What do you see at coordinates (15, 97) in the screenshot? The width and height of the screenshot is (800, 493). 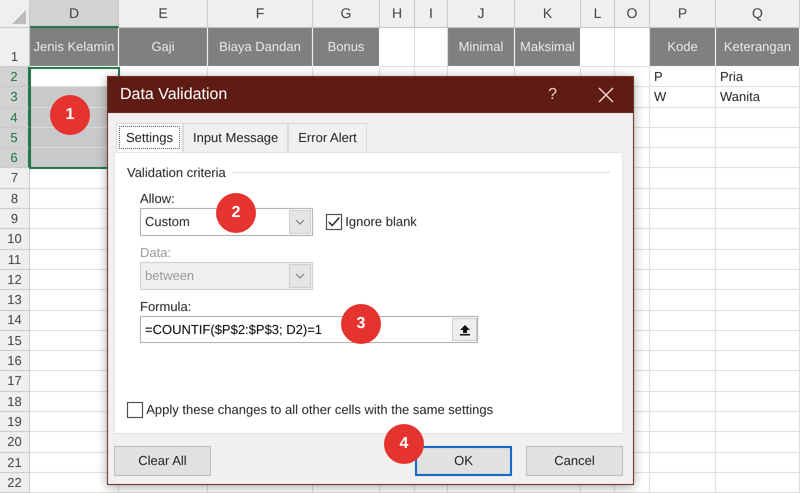 I see `row-header: 3` at bounding box center [15, 97].